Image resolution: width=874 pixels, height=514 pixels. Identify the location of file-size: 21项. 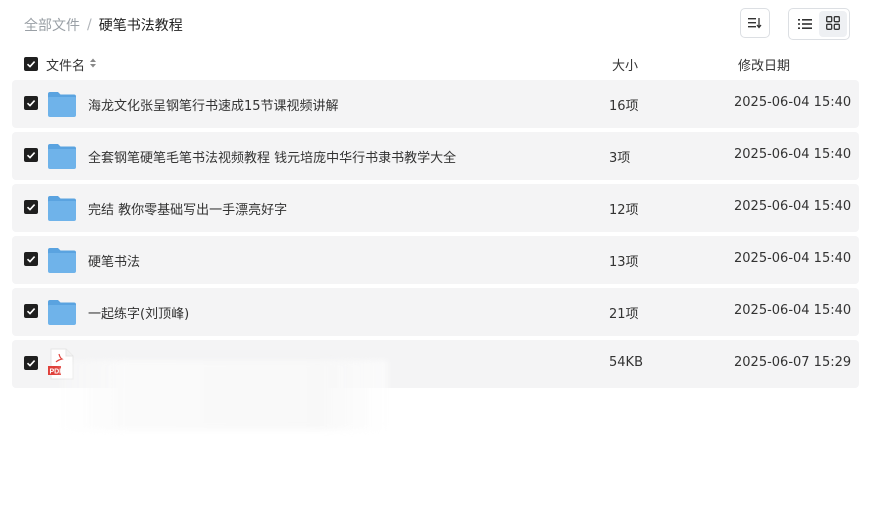
(624, 314).